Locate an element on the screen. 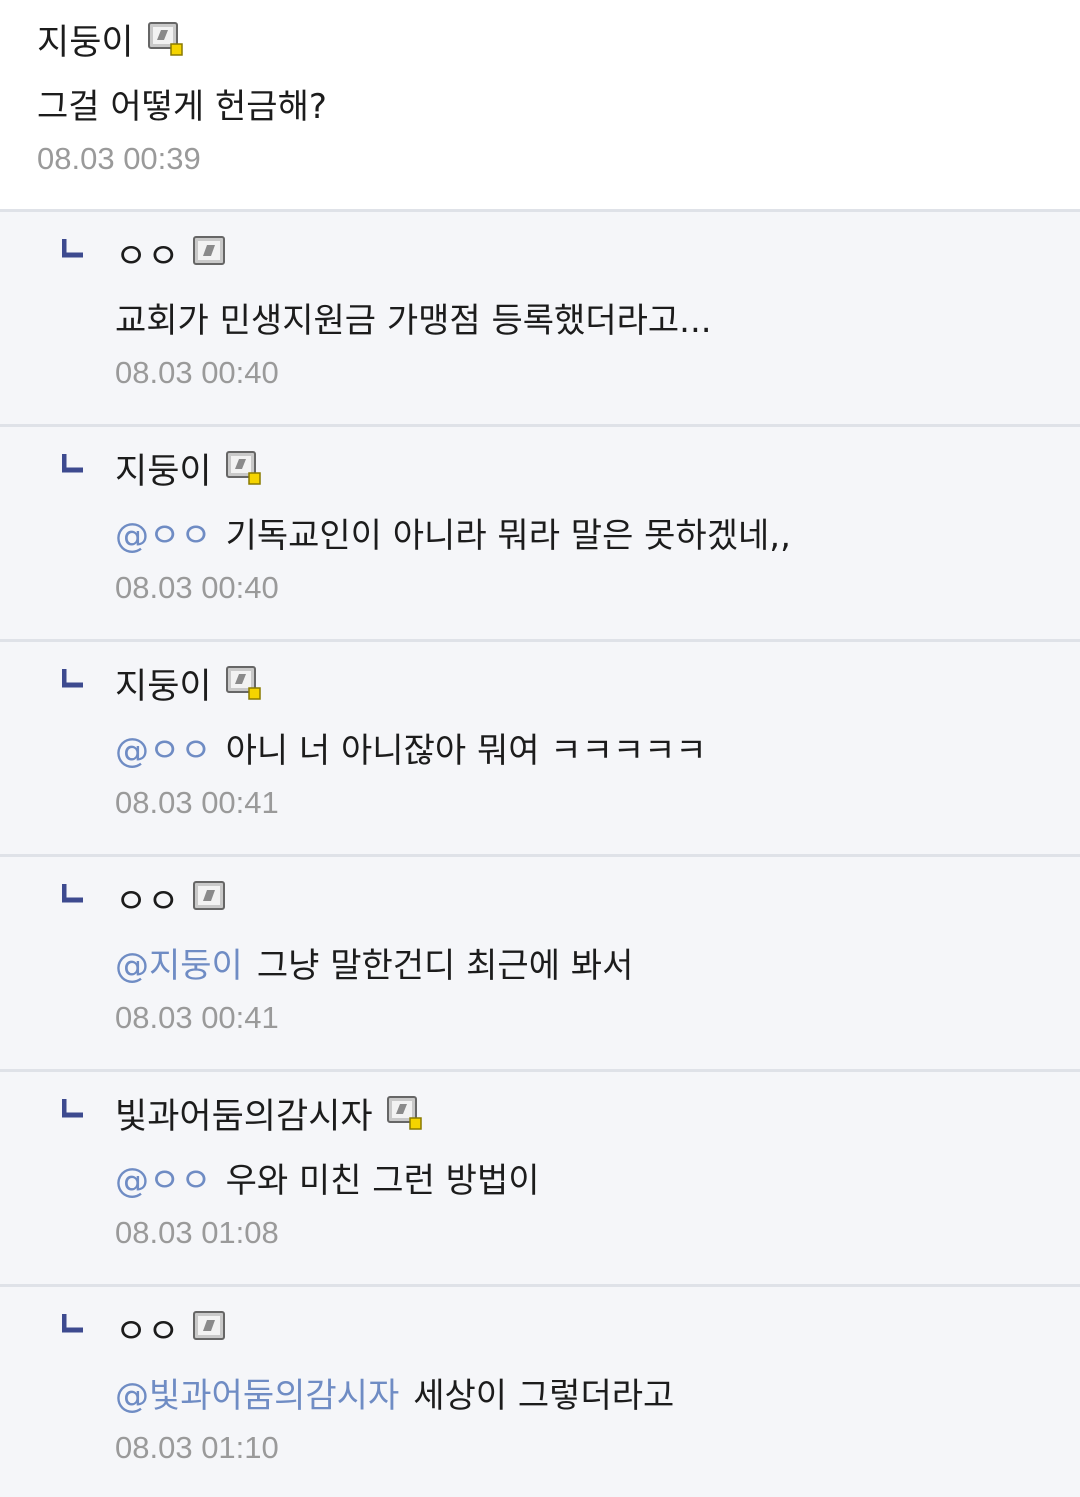 Image resolution: width=1080 pixels, height=1497 pixels. comment-author-line: 지둥이 is located at coordinates (558, 43).